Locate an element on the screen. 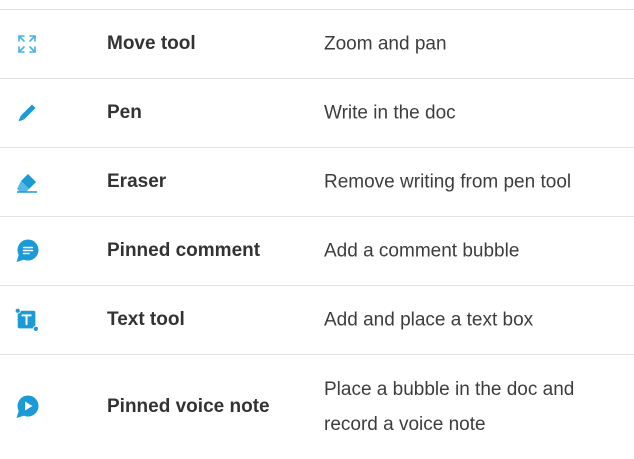 The image size is (634, 459). tool-name: Eraser is located at coordinates (137, 181).